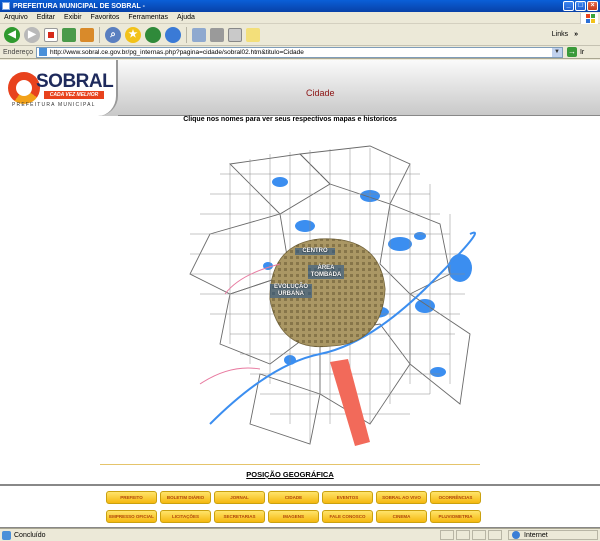  I want to click on address-label: Endereço, so click(18, 52).